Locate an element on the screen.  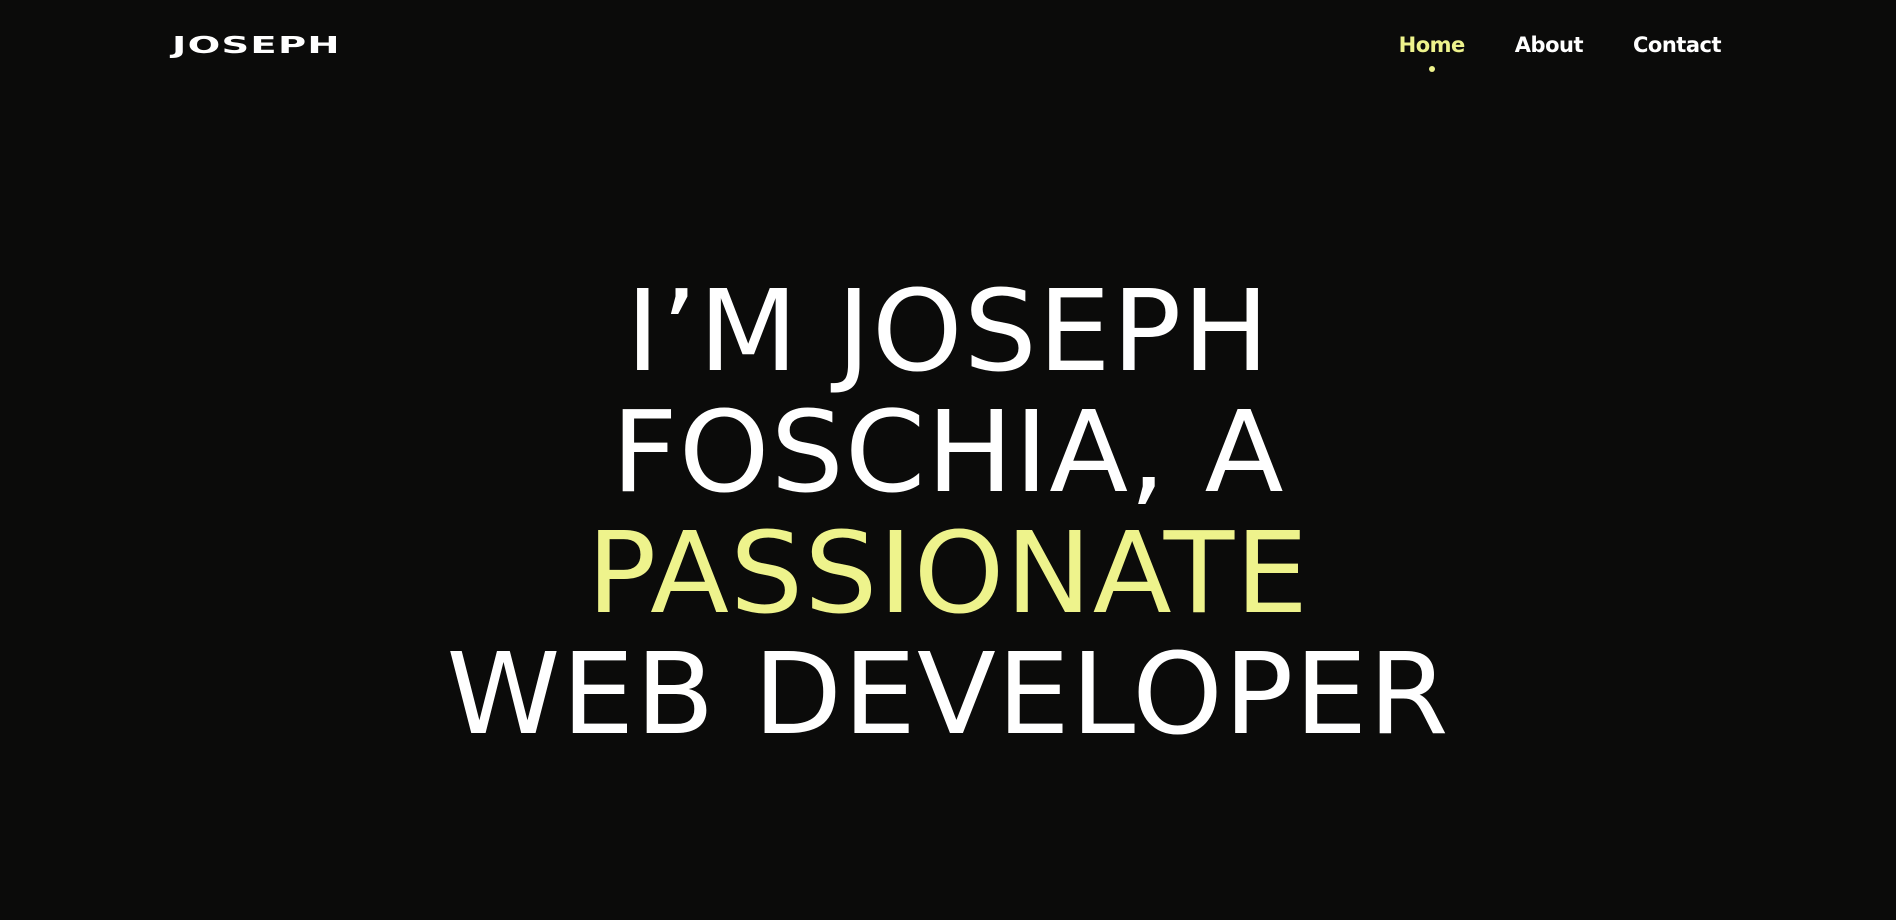
nav-link-home: Home is located at coordinates (1432, 50).